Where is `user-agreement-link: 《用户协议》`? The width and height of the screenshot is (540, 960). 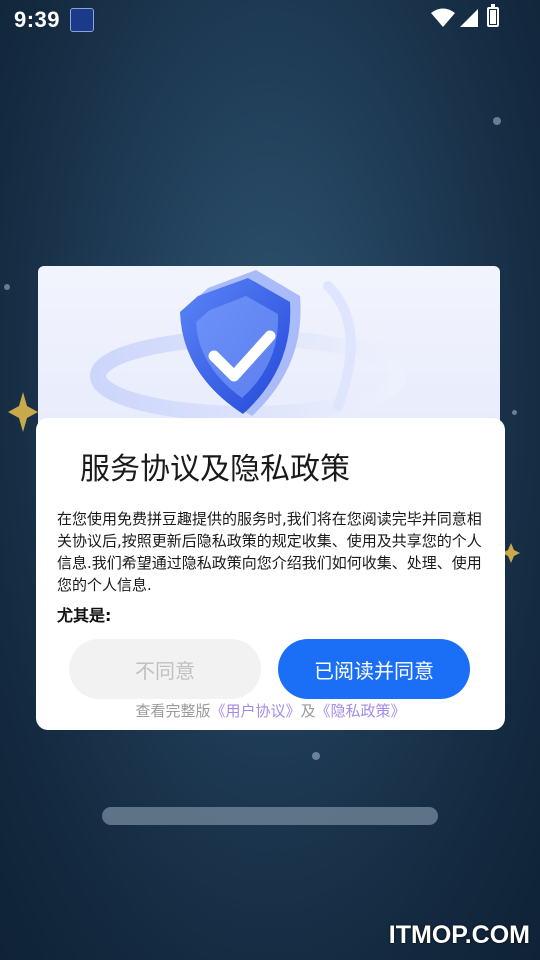
user-agreement-link: 《用户协议》 is located at coordinates (255, 711).